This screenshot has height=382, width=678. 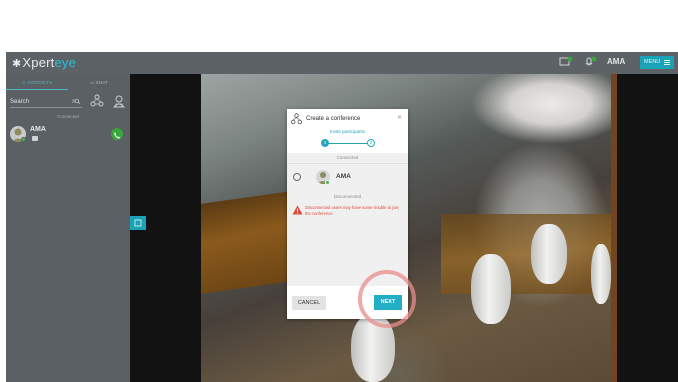 I want to click on step-indicator: 1 2, so click(x=348, y=143).